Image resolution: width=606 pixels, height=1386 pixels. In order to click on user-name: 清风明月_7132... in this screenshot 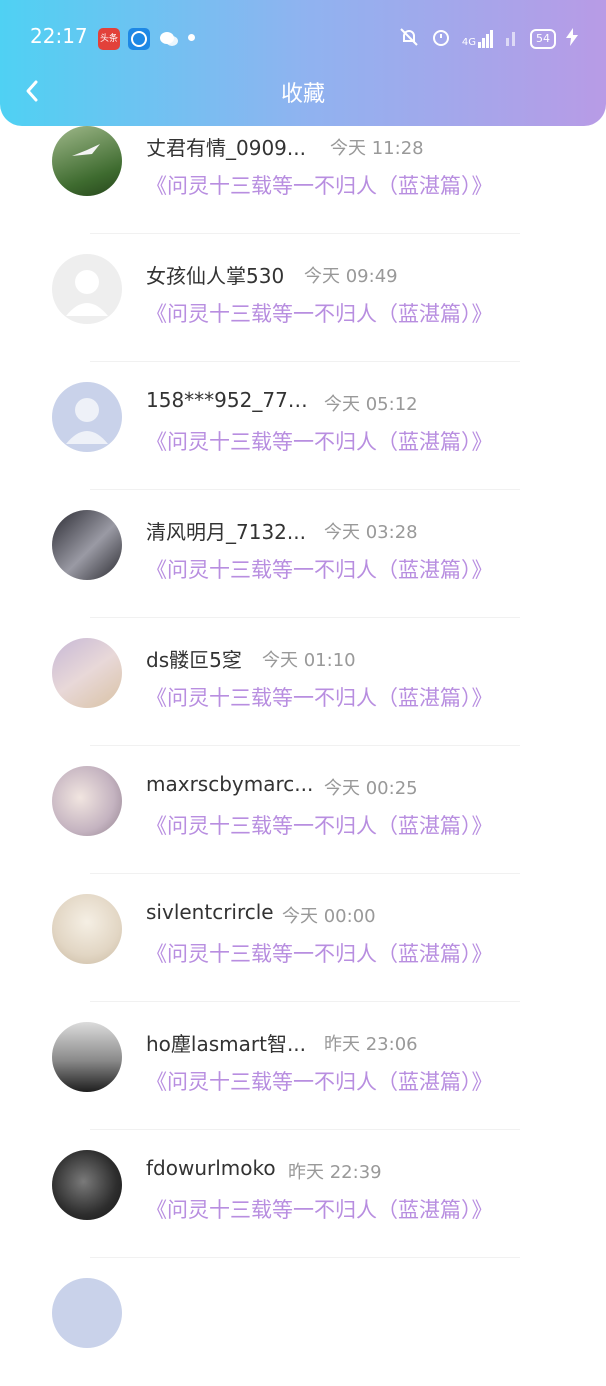, I will do `click(226, 530)`.